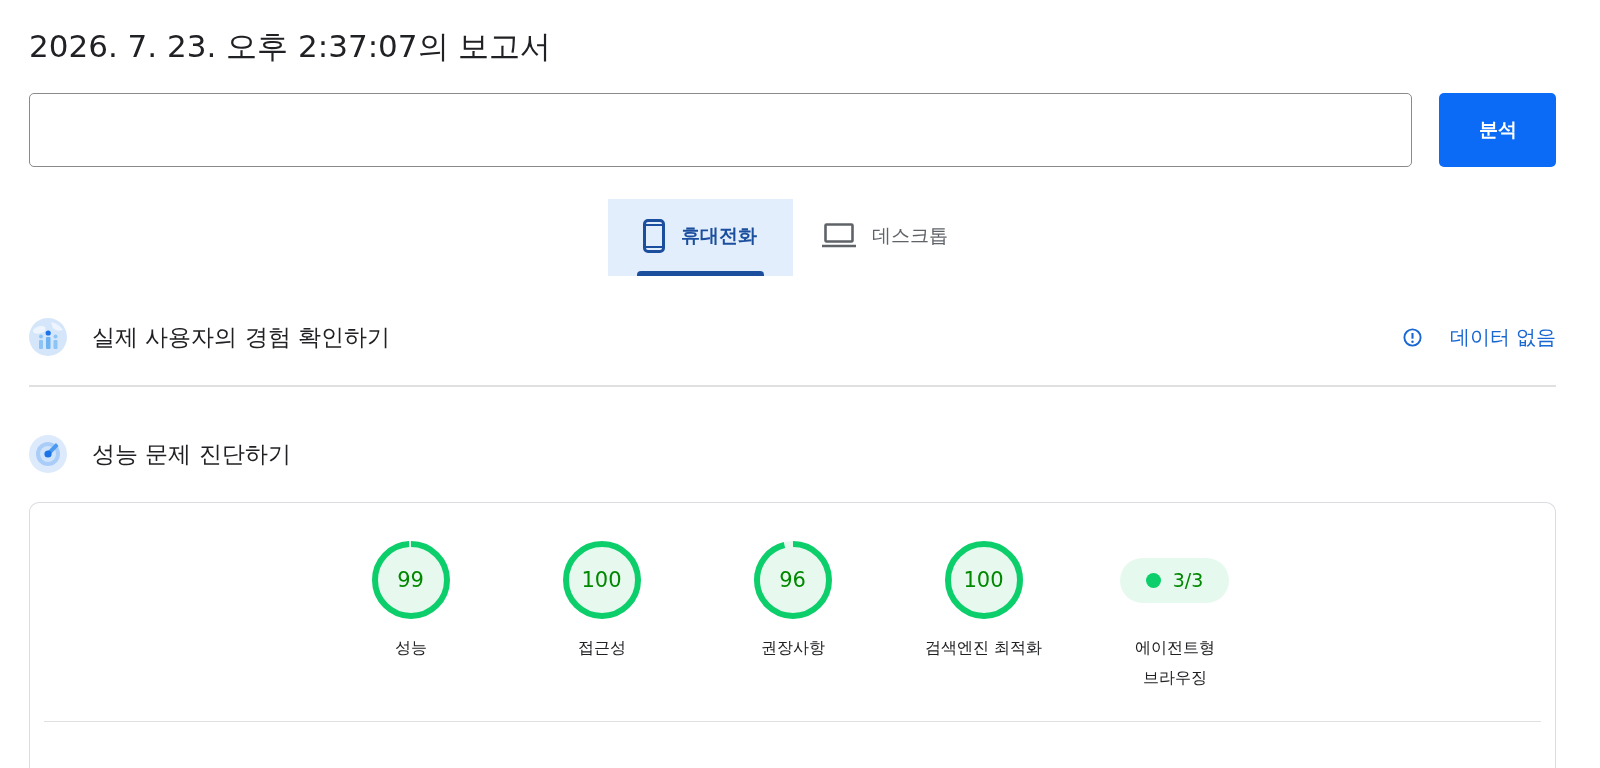  I want to click on phone-icon, so click(654, 235).